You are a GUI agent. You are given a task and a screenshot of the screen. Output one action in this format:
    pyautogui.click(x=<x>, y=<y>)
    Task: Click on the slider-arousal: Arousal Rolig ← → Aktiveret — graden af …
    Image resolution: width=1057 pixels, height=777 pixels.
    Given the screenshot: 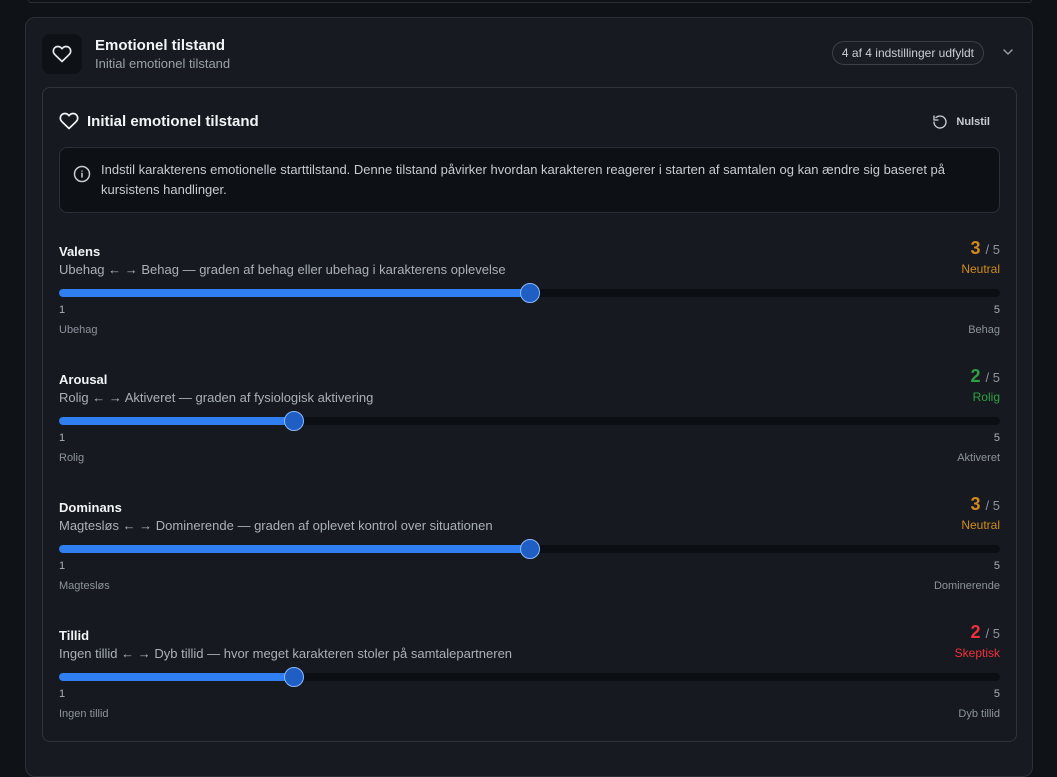 What is the action you would take?
    pyautogui.click(x=529, y=424)
    